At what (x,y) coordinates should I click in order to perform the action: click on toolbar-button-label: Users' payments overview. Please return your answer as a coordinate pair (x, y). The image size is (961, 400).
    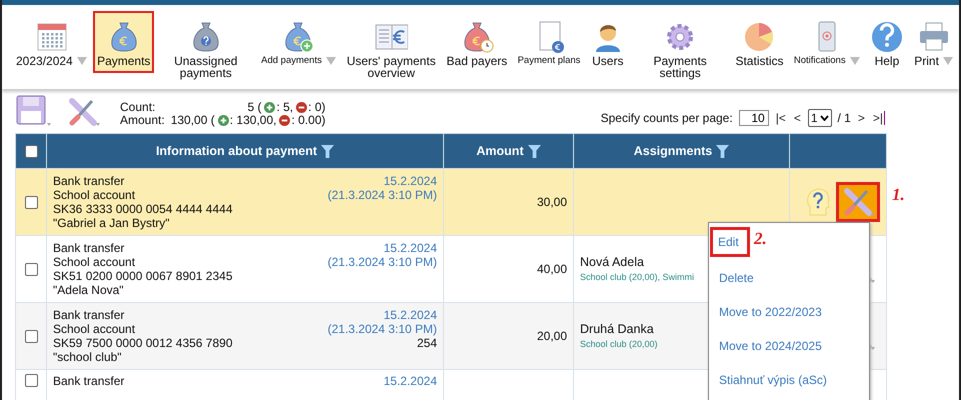
    Looking at the image, I should click on (391, 67).